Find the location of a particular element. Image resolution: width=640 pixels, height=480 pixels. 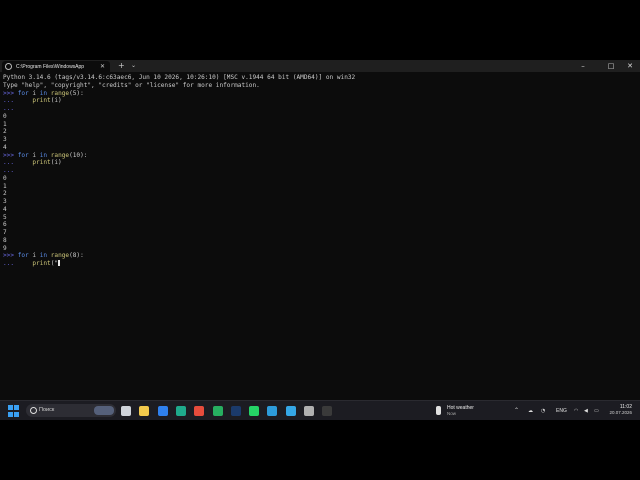

thermometer-icon is located at coordinates (438, 410).